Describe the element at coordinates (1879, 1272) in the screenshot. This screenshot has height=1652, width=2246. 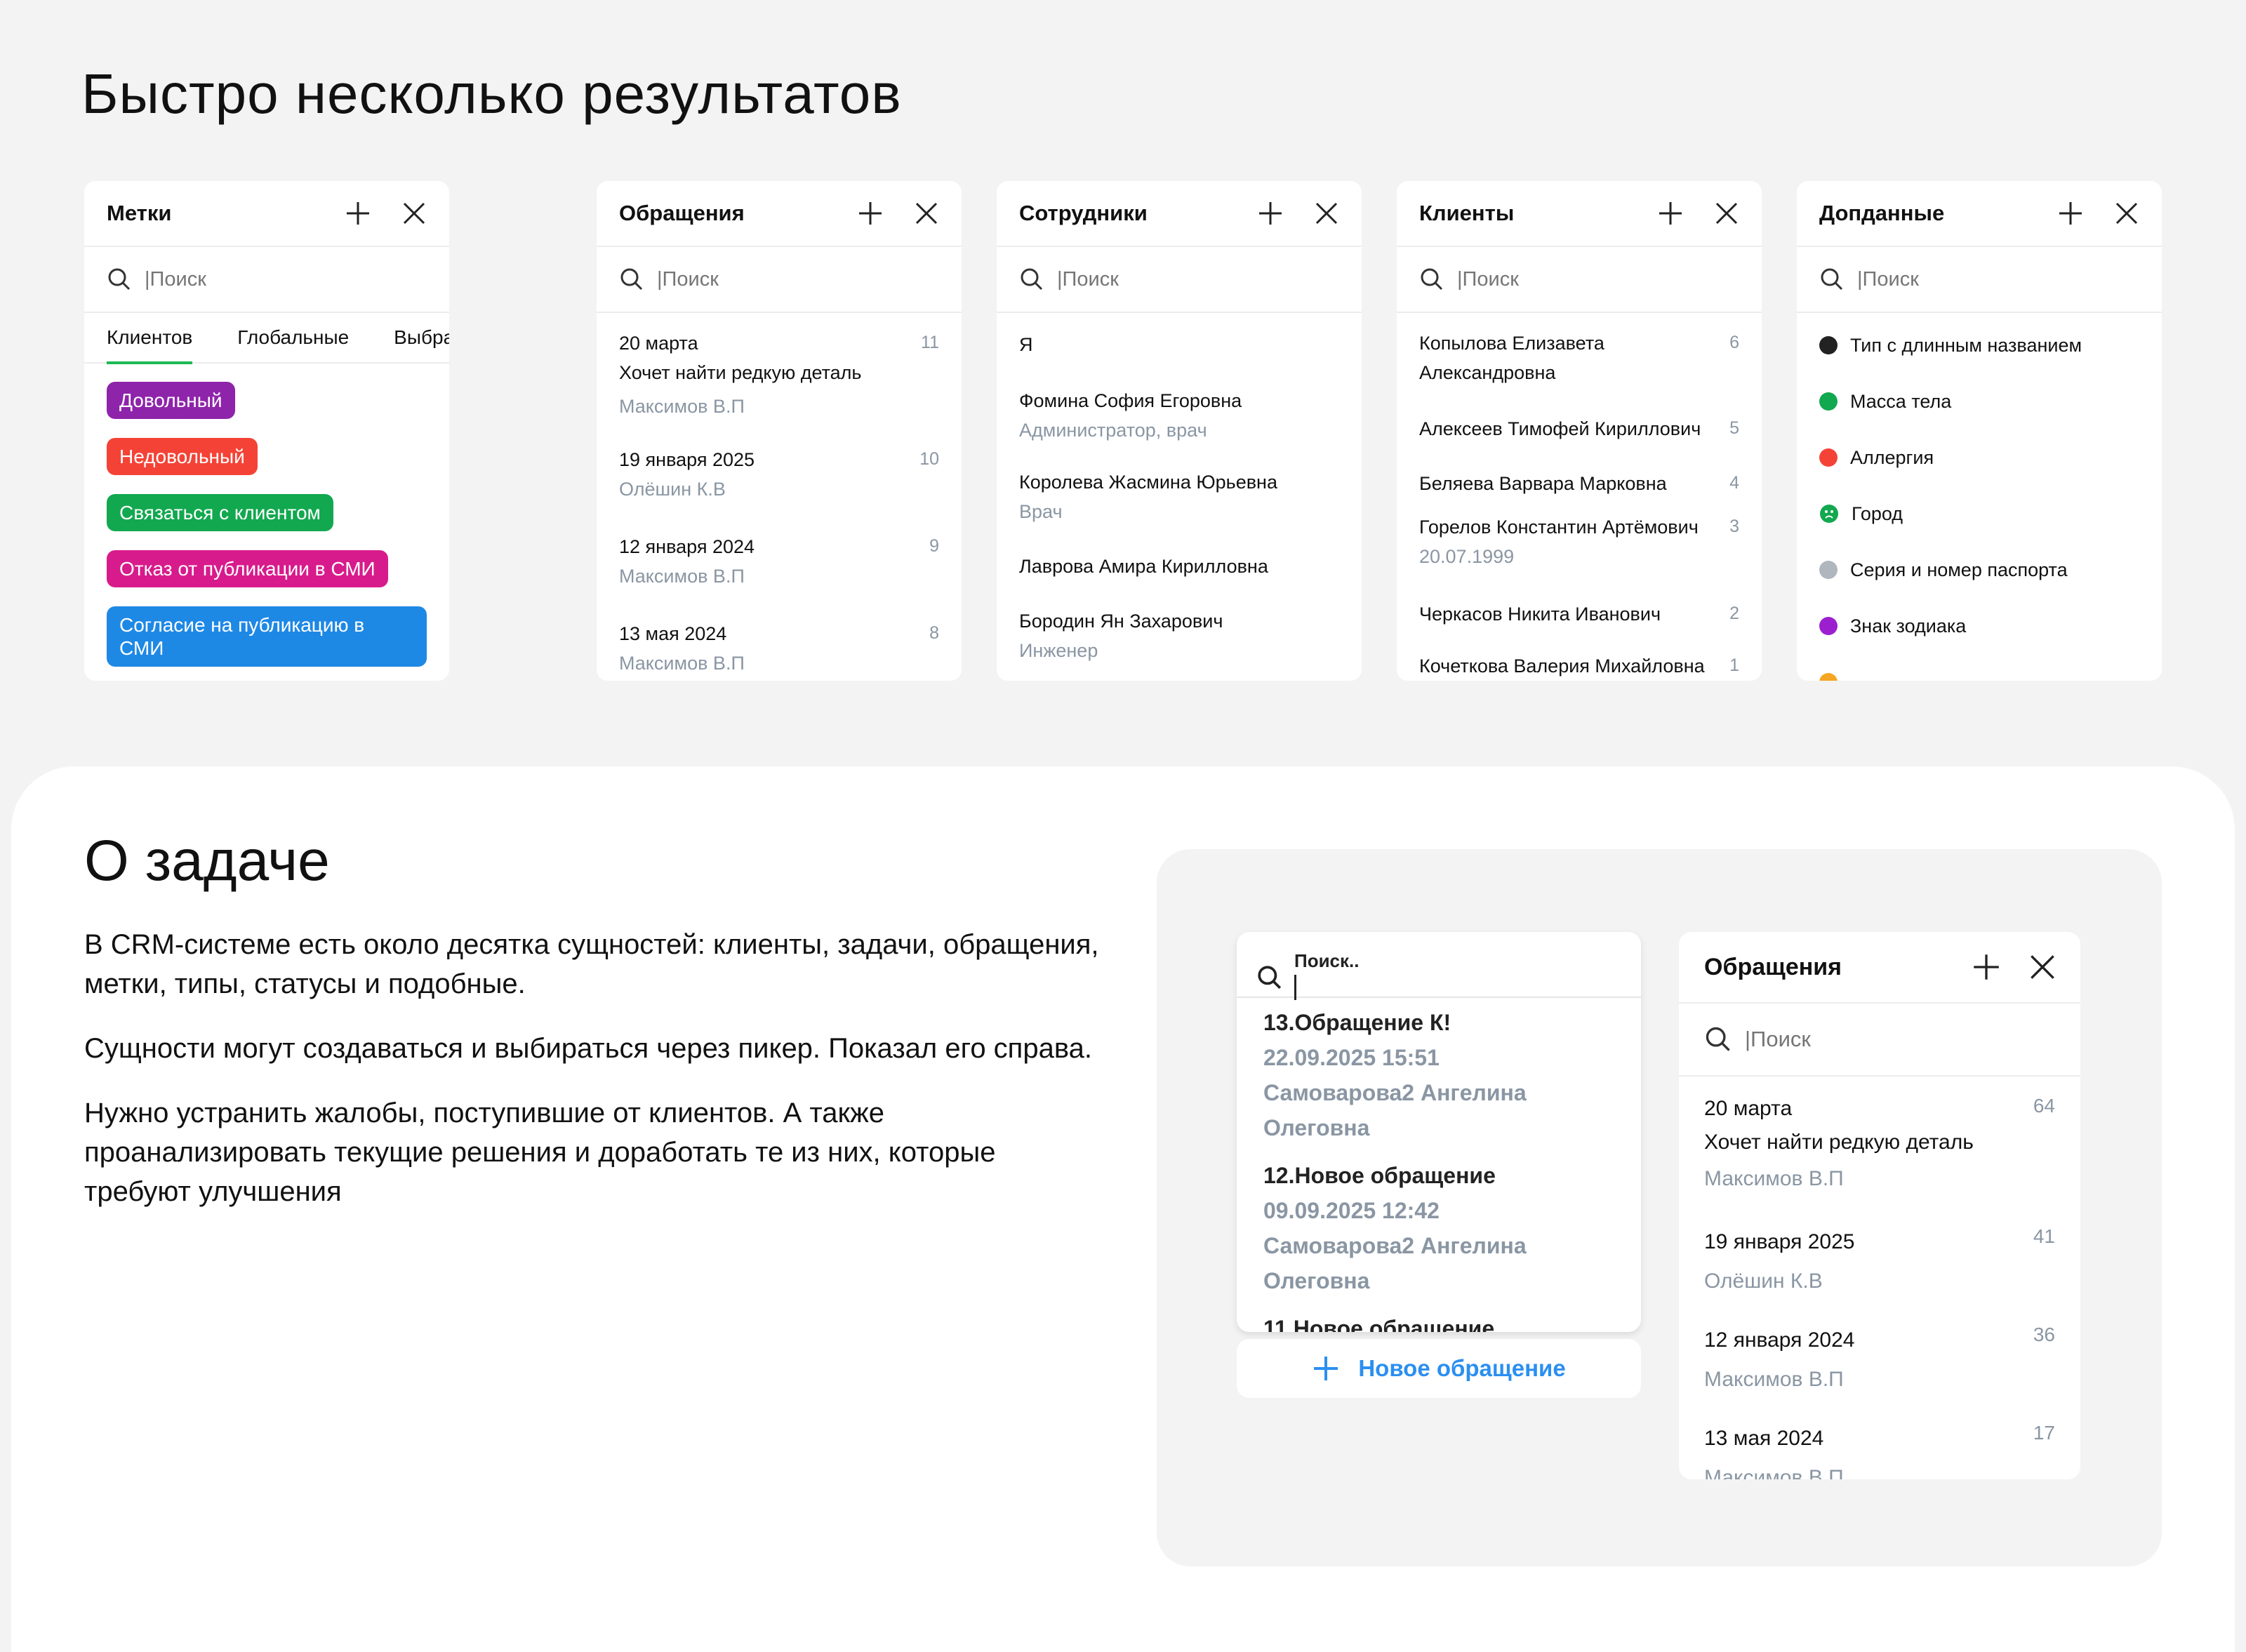
I see `list-item: 41 19 января 2025 Олёшин К.В` at that location.